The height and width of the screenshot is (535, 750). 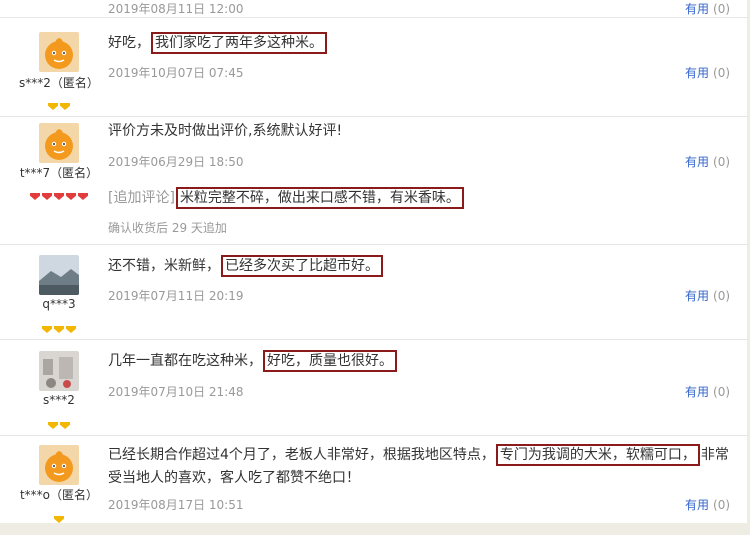 What do you see at coordinates (176, 392) in the screenshot?
I see `review-date: 2019年07月10日 21:48` at bounding box center [176, 392].